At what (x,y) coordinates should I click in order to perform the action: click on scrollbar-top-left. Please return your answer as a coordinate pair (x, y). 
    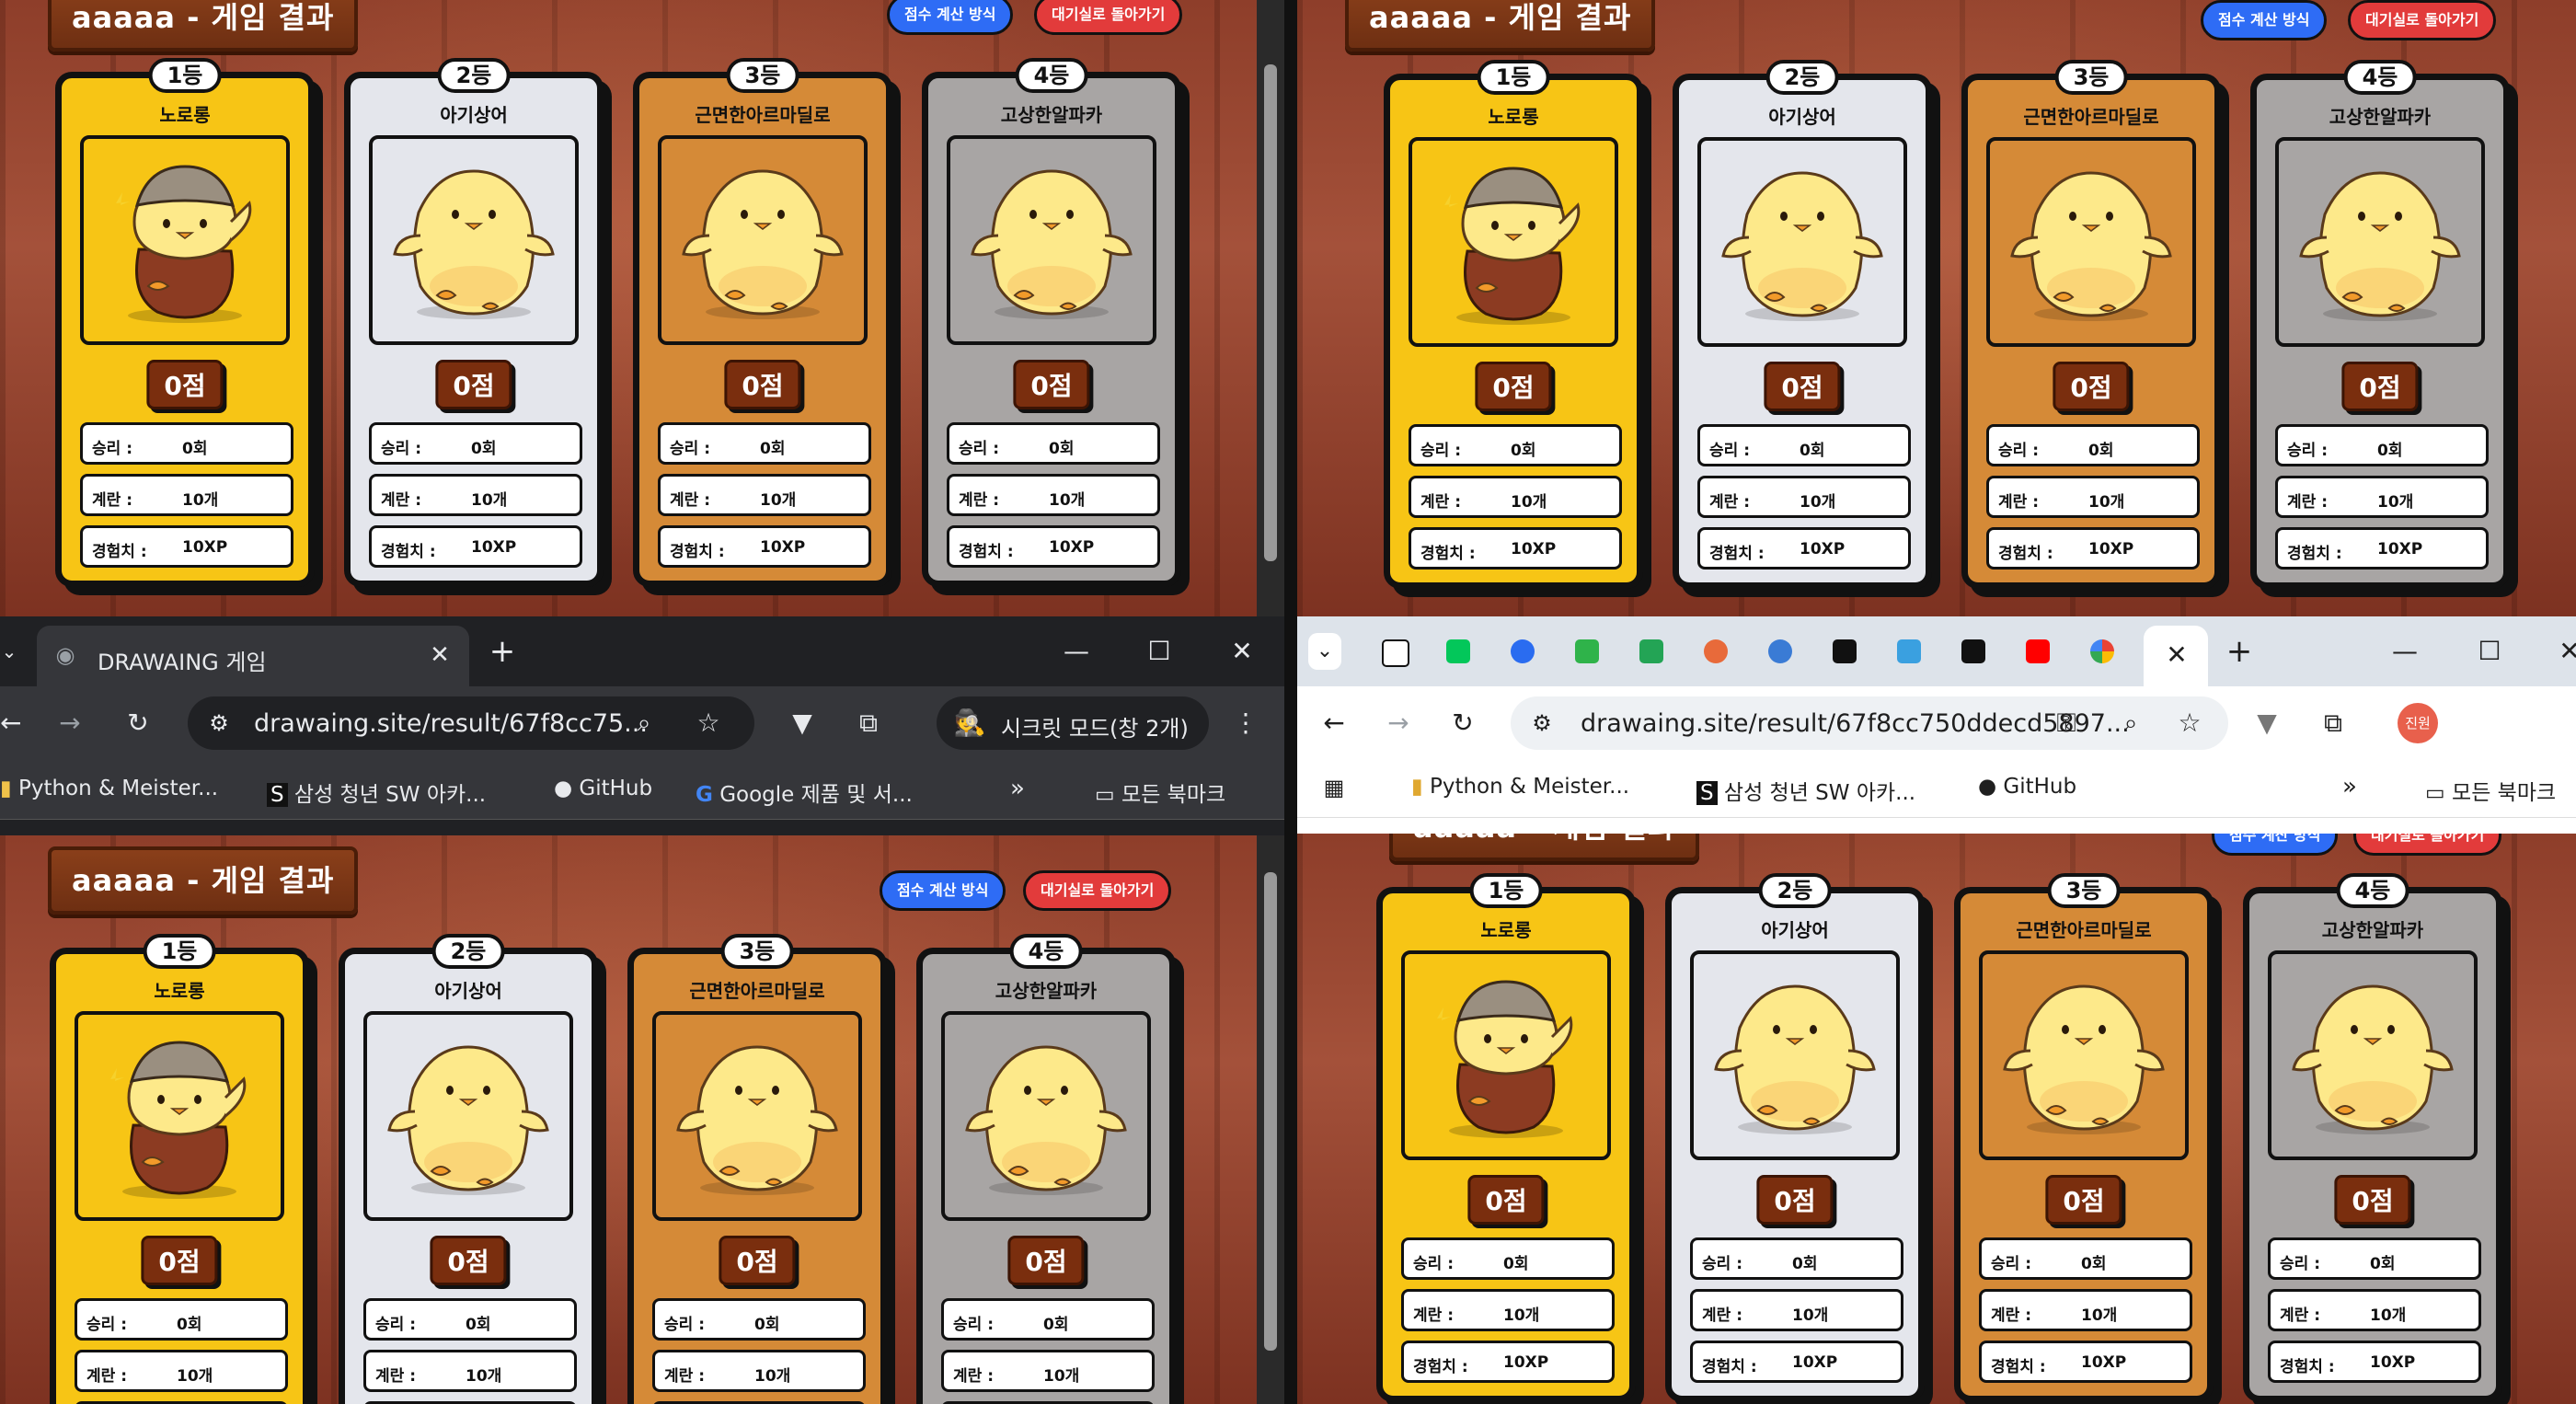
    Looking at the image, I should click on (1270, 308).